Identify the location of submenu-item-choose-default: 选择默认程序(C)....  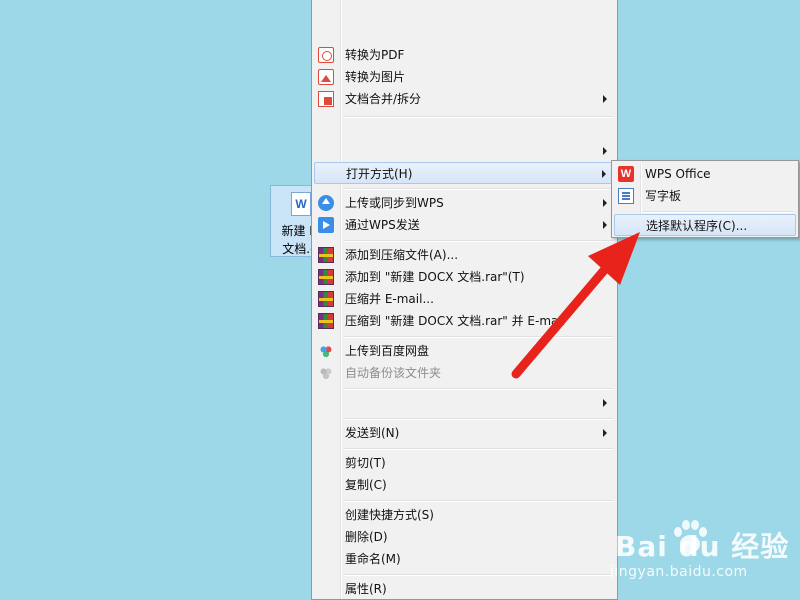
(705, 225).